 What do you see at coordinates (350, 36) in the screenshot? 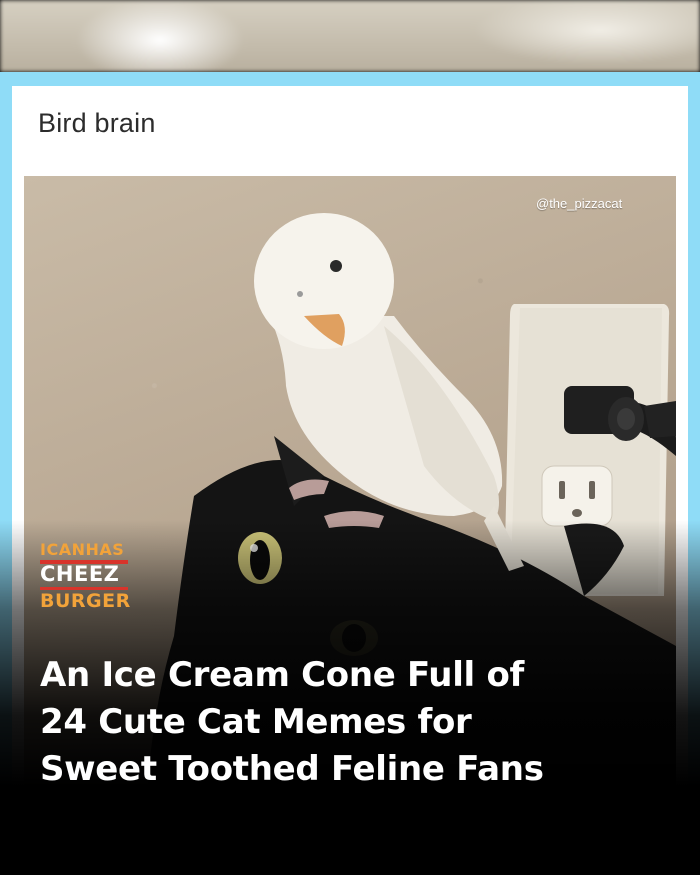
I see `blurred-backdrop` at bounding box center [350, 36].